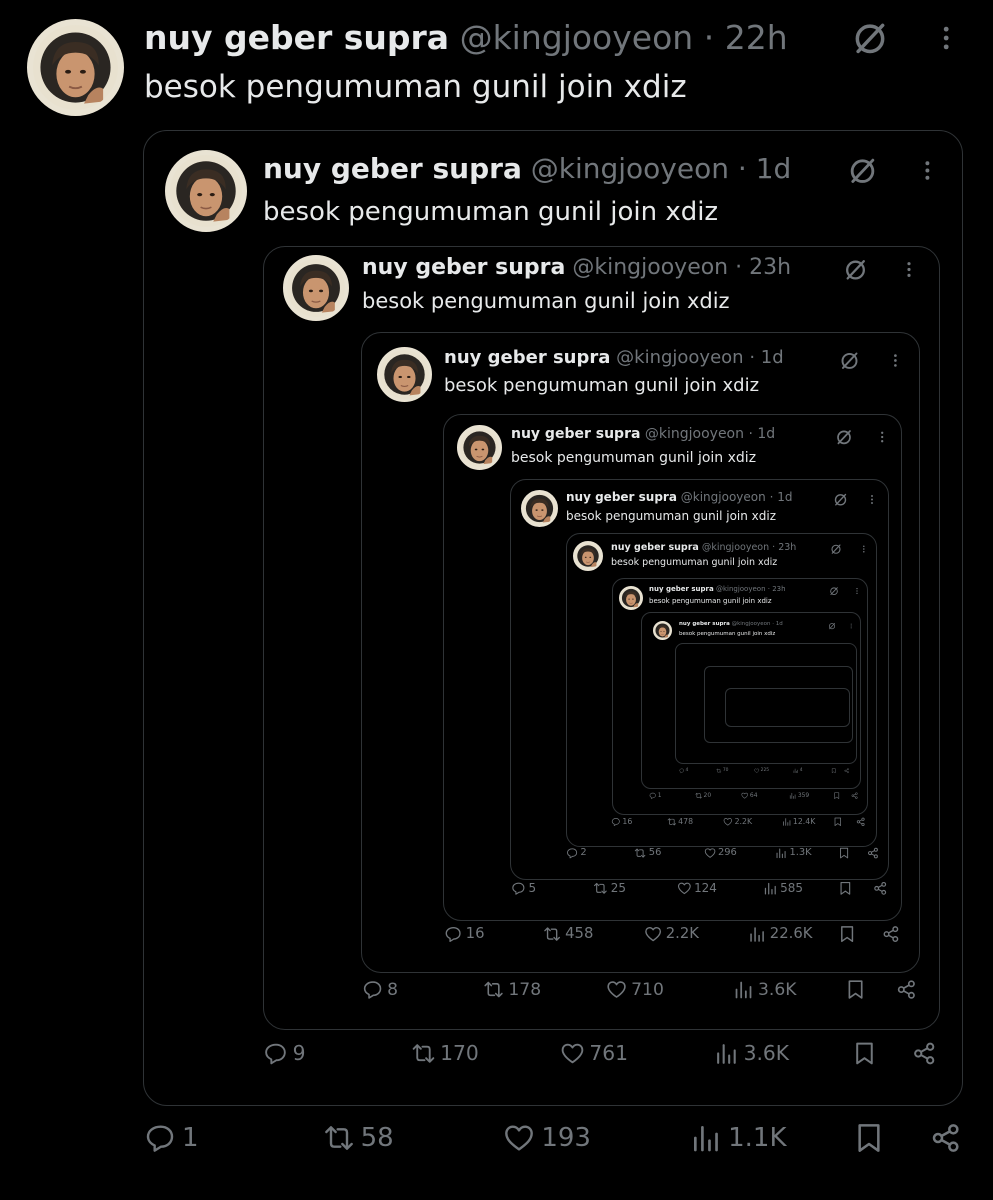  What do you see at coordinates (671, 934) in the screenshot?
I see `like-button: 2.2K` at bounding box center [671, 934].